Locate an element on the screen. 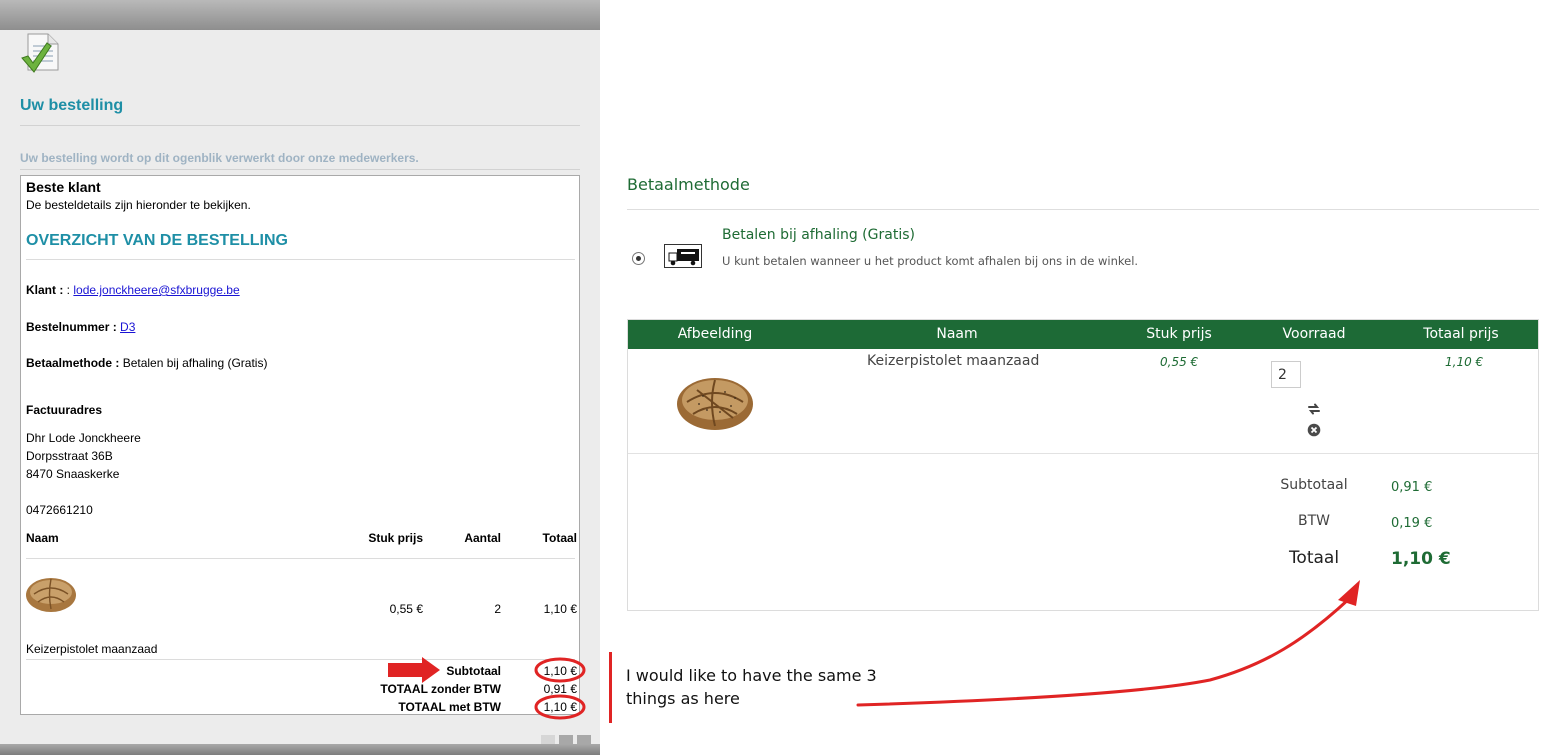 This screenshot has height=755, width=1563. payment-method-value: Betalen bij afhaling (Gratis) is located at coordinates (195, 363).